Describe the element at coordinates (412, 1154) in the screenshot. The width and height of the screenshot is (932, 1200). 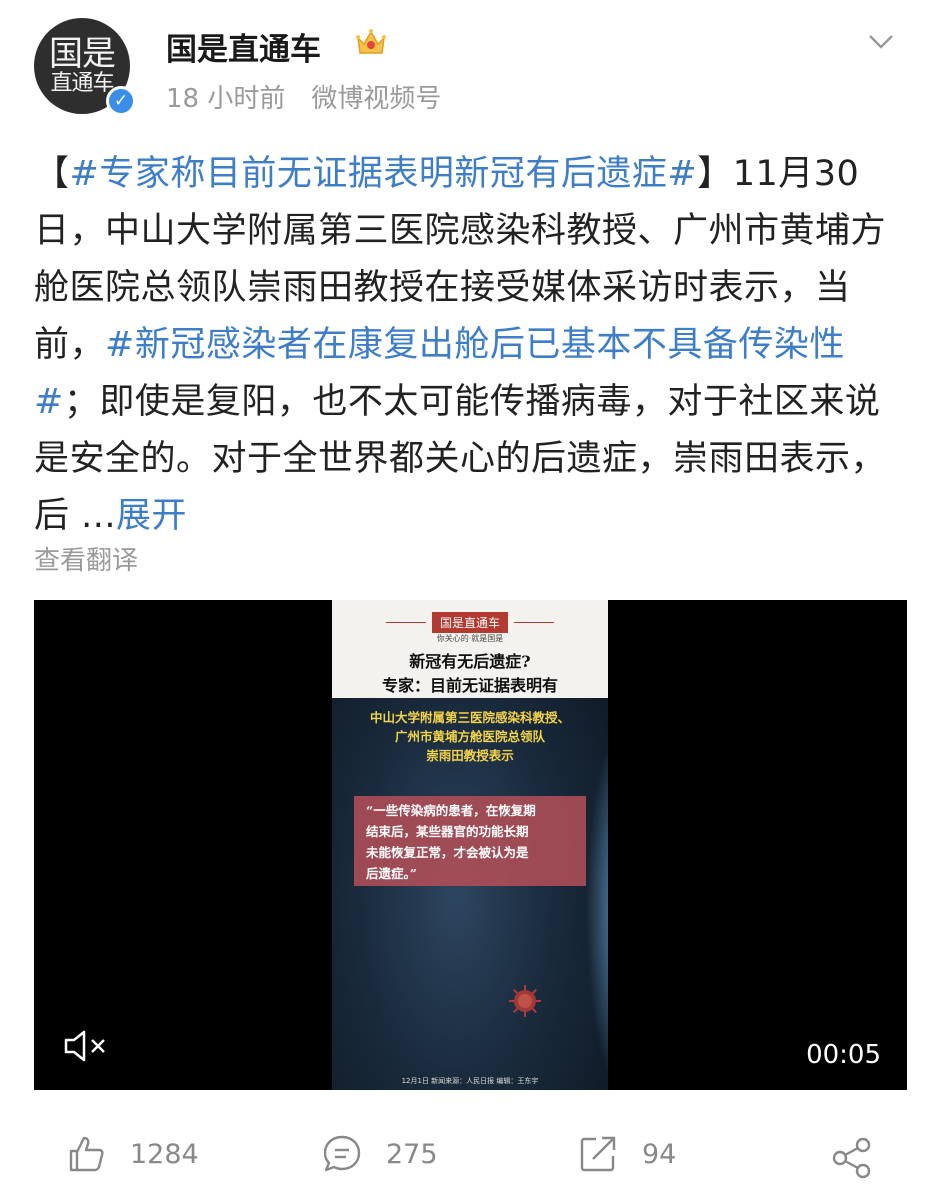
I see `comment-count: 275` at that location.